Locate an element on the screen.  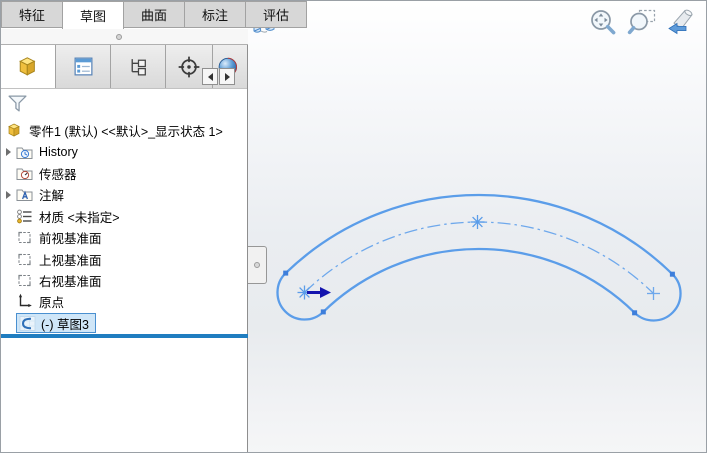
manager-tab-scroll-arrows is located at coordinates (218, 76).